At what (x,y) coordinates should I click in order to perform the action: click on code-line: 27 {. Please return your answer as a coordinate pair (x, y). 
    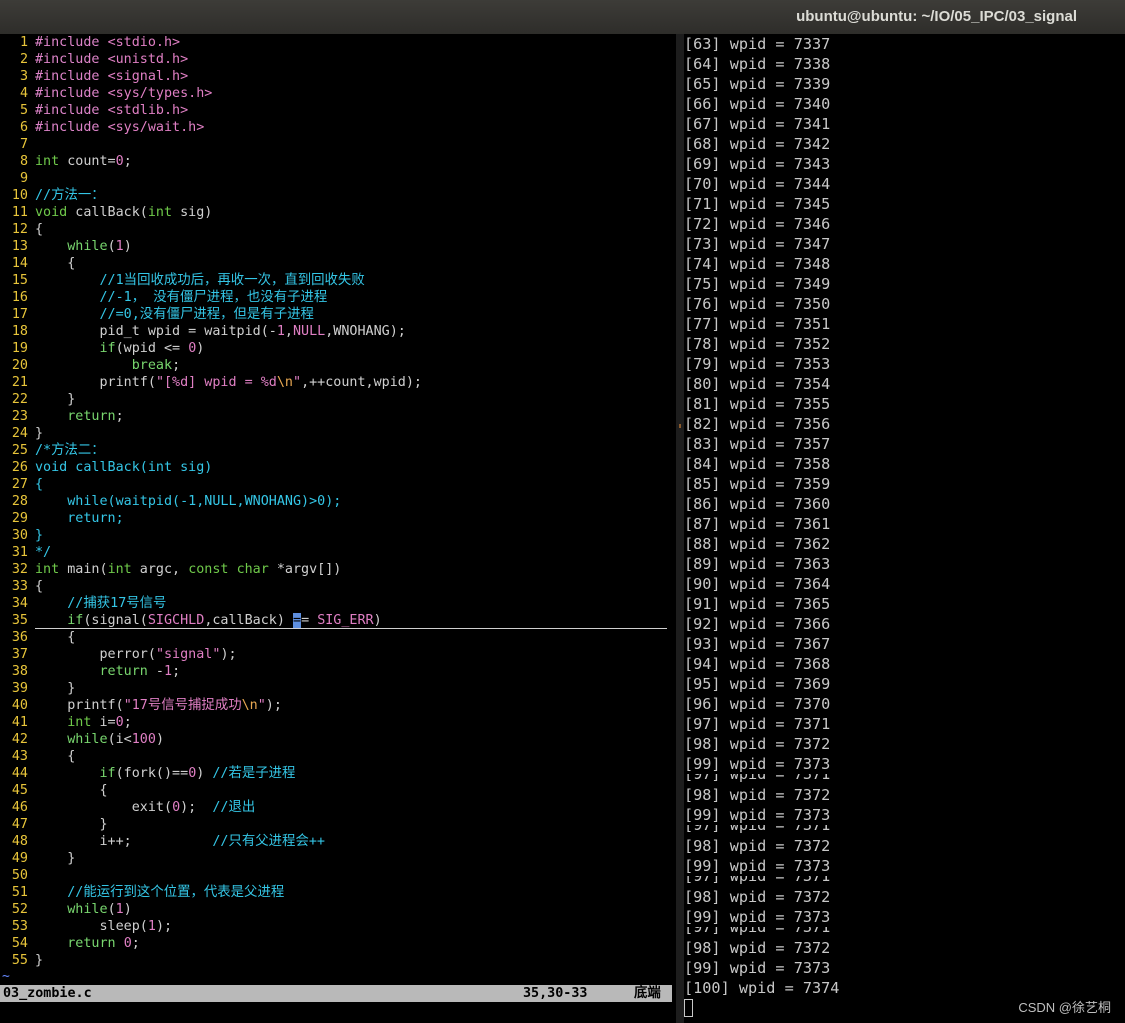
    Looking at the image, I should click on (338, 484).